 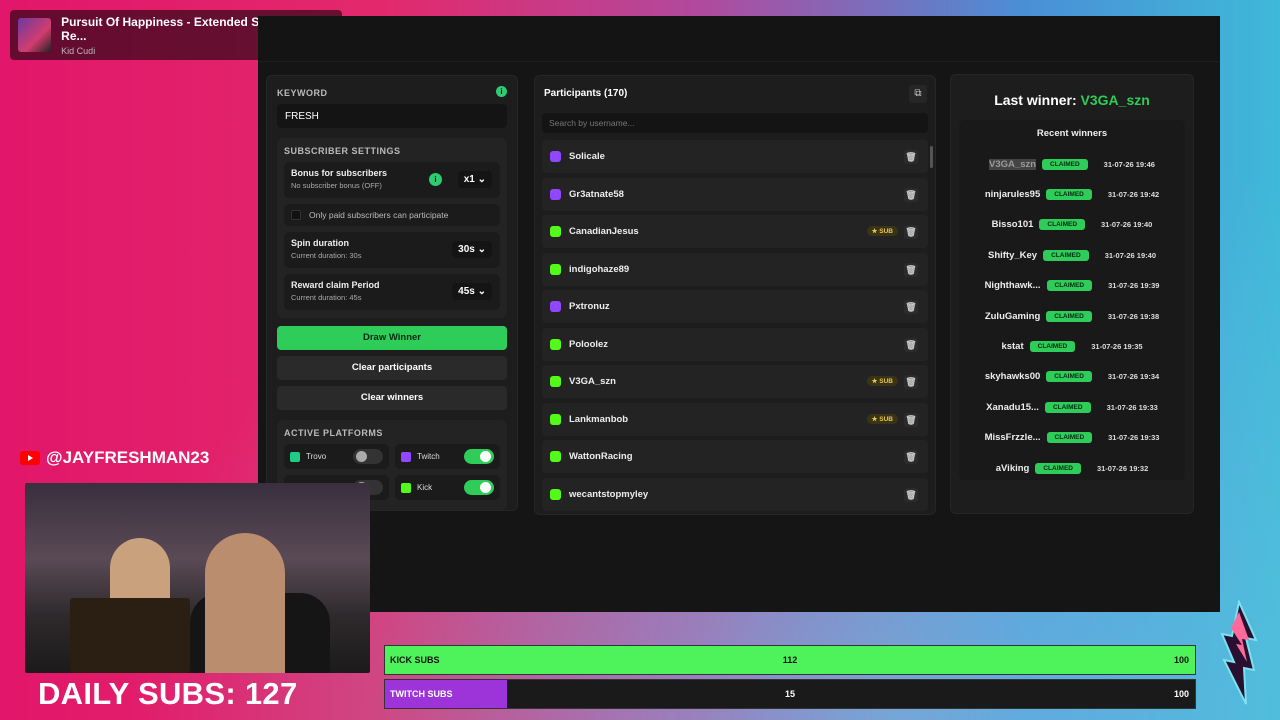 What do you see at coordinates (114, 458) in the screenshot?
I see `social-handle: @JAYFRESHMAN23` at bounding box center [114, 458].